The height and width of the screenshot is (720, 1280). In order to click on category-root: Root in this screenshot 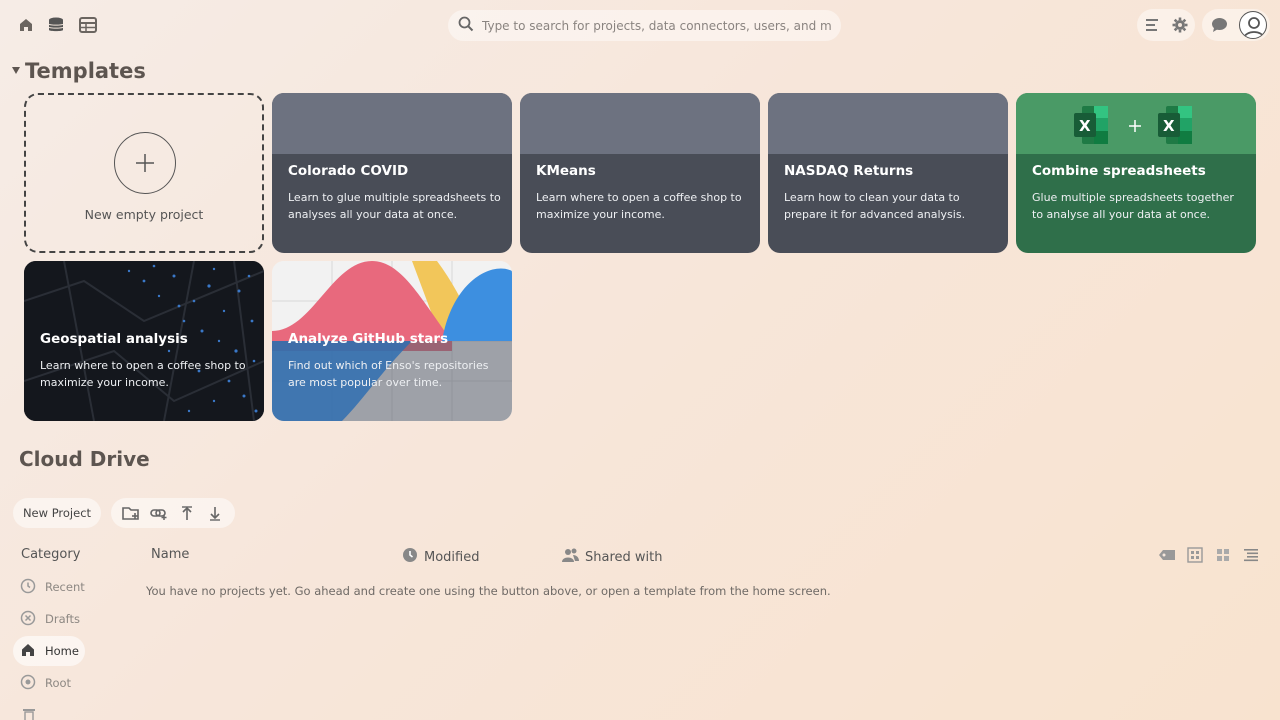, I will do `click(42, 683)`.